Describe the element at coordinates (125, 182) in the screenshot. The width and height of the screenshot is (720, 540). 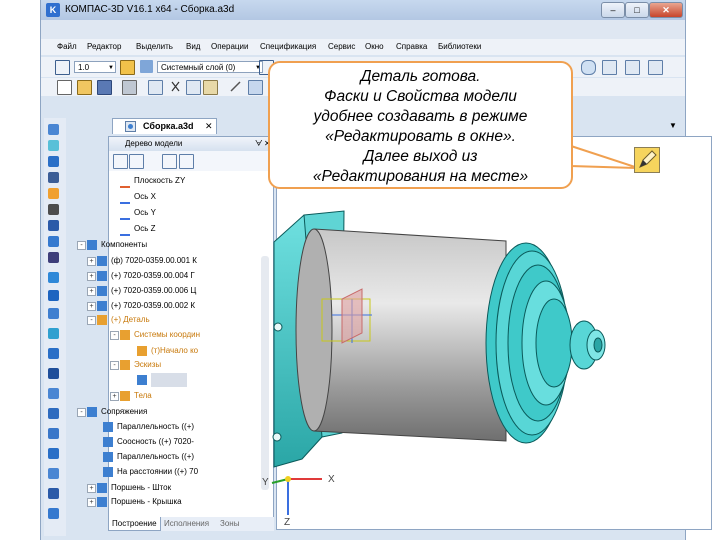
I see `tree-node-icon` at that location.